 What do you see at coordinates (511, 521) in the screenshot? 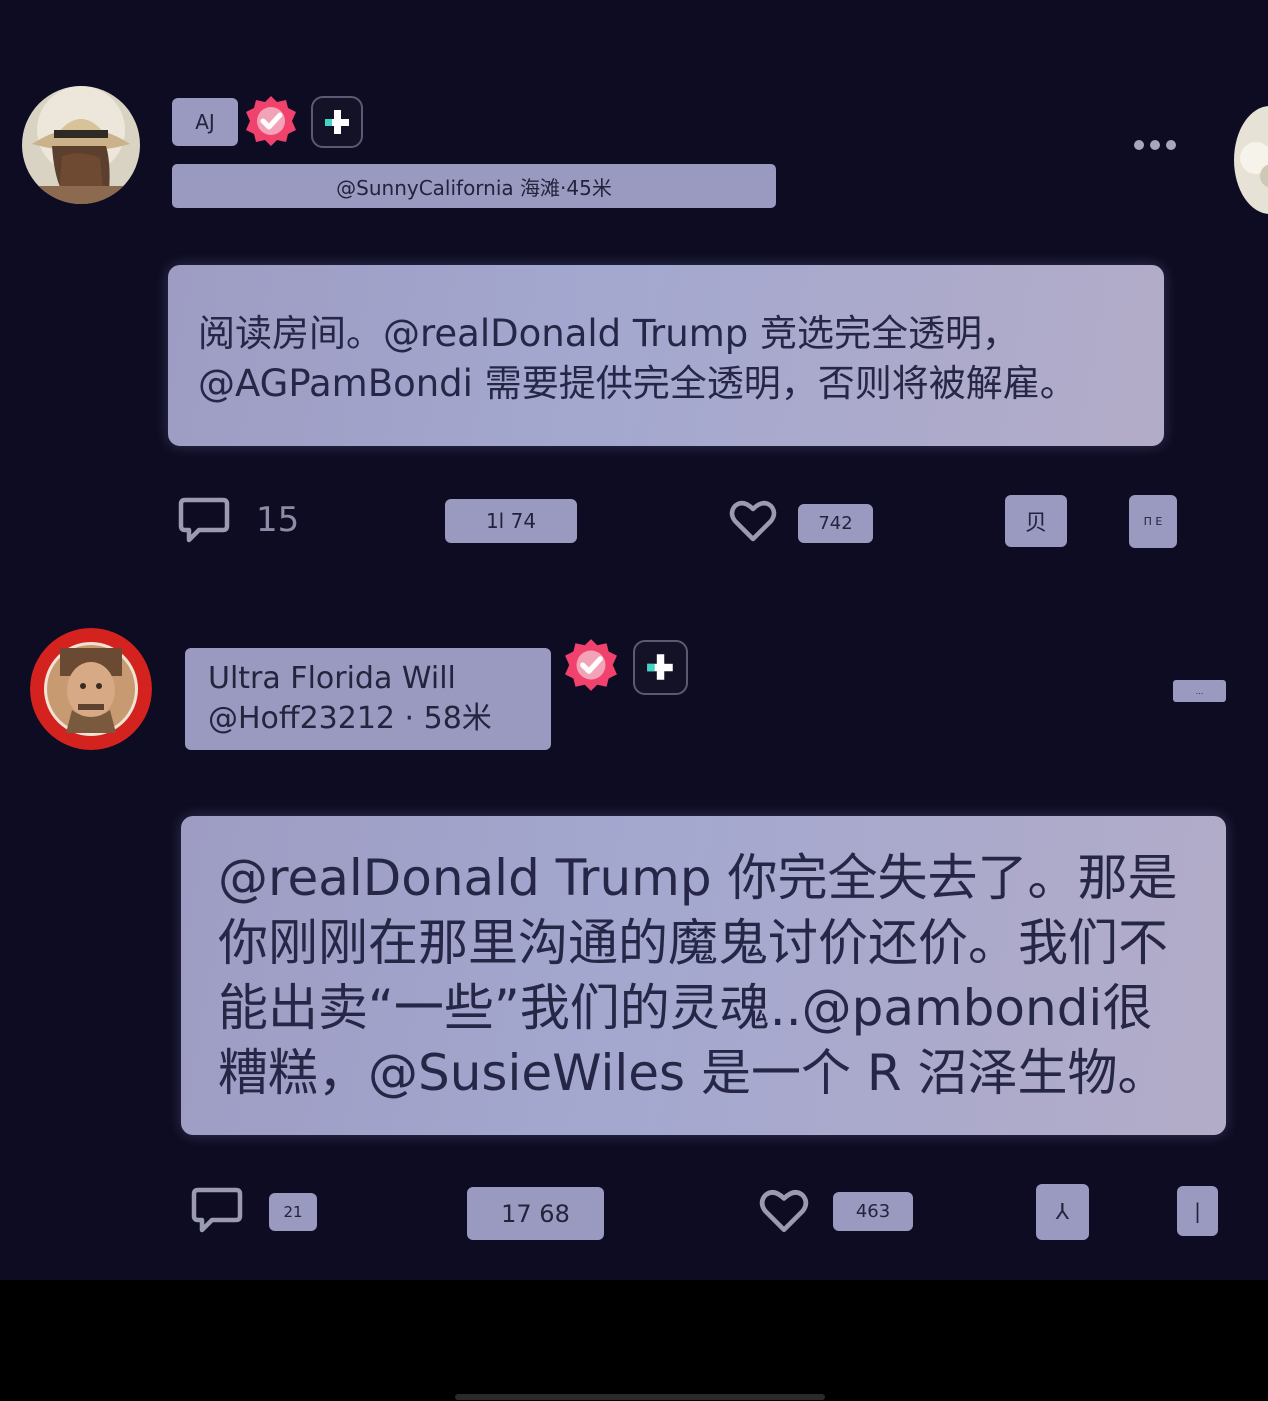
I see `repost-count: 1l 74` at bounding box center [511, 521].